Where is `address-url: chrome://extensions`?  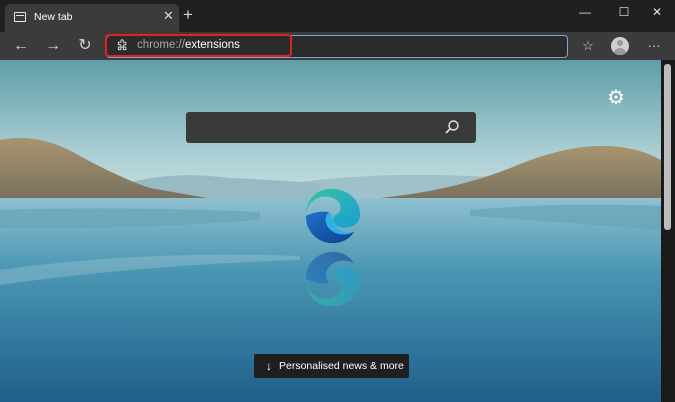
address-url: chrome://extensions is located at coordinates (188, 45).